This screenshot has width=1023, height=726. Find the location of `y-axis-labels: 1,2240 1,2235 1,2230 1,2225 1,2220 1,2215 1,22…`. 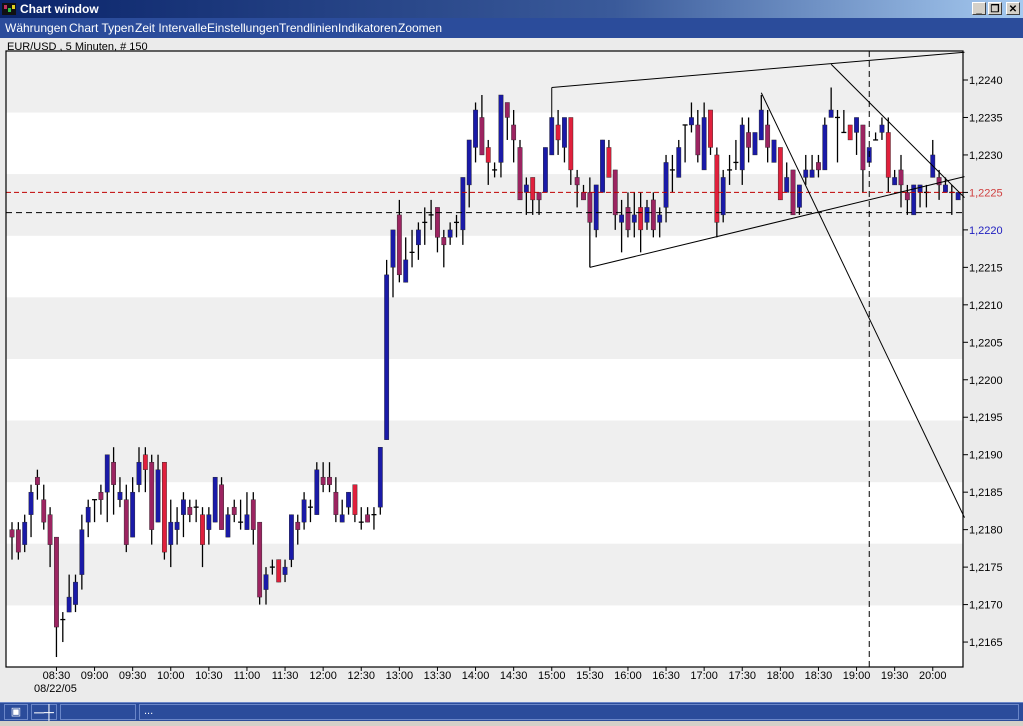

y-axis-labels: 1,2240 1,2235 1,2230 1,2225 1,2220 1,2215 1,22… is located at coordinates (986, 362).